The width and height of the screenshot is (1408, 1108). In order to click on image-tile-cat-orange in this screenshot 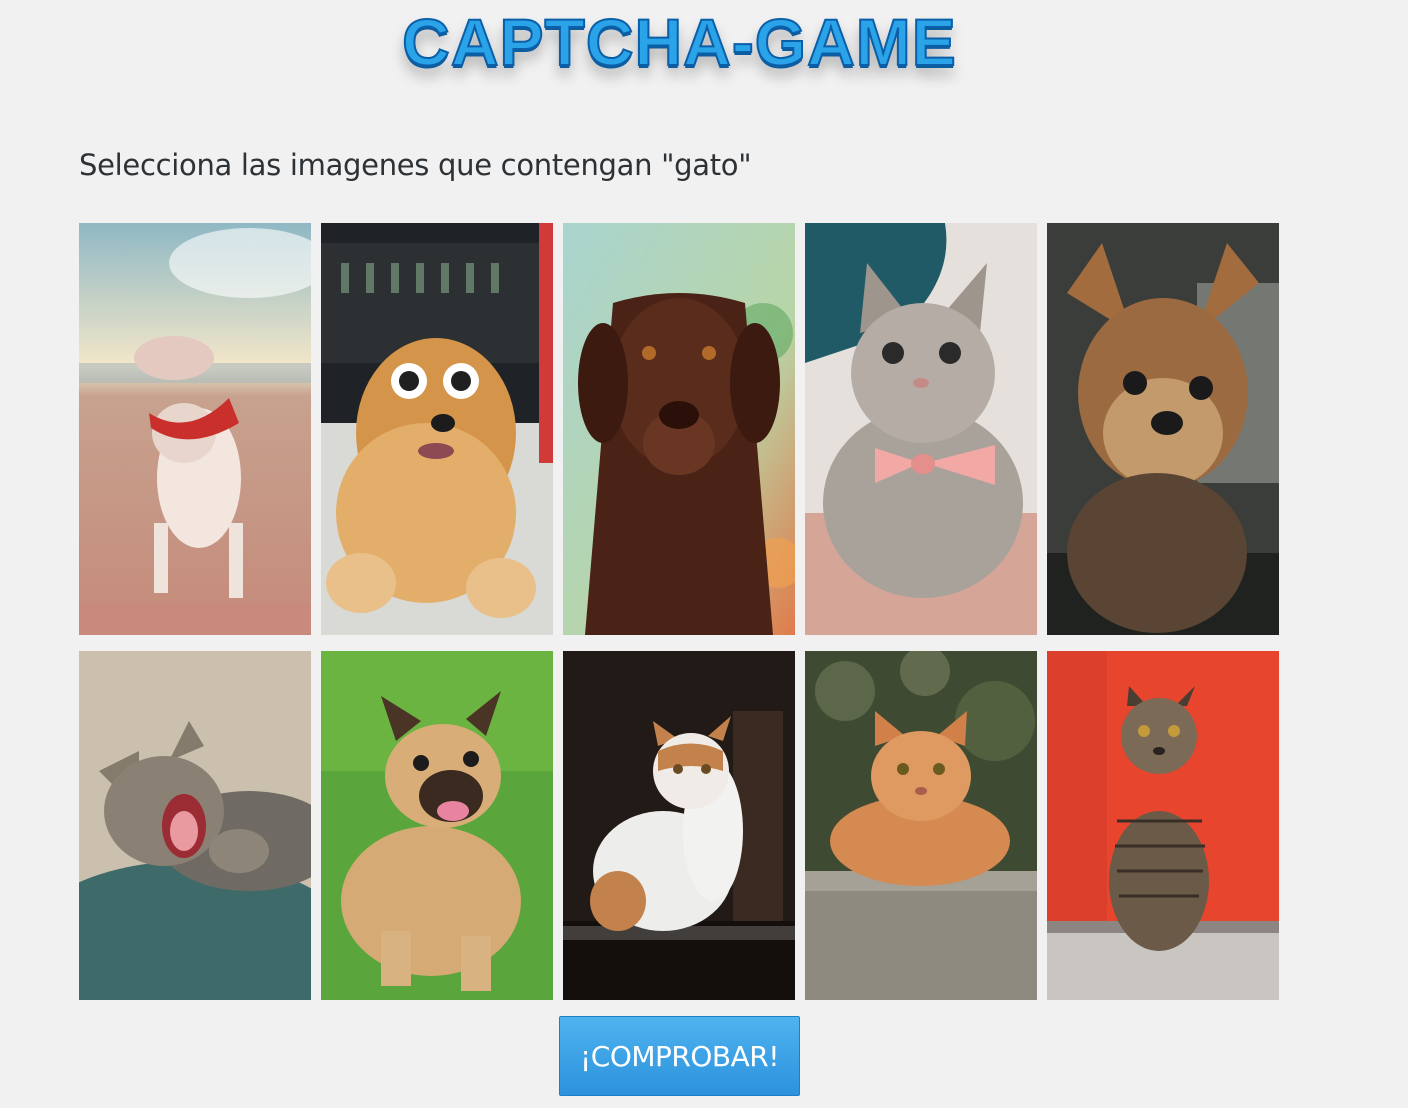, I will do `click(921, 825)`.